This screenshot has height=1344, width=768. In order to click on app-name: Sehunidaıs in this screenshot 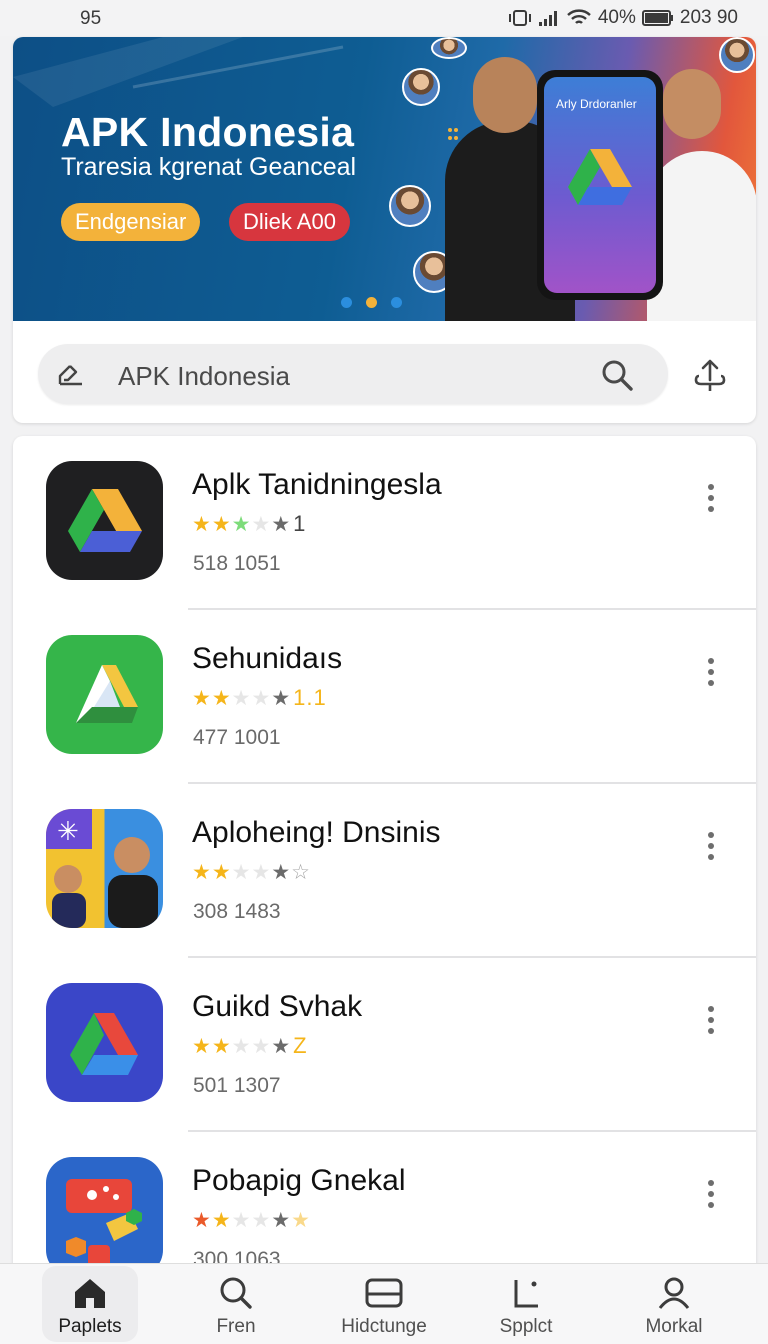, I will do `click(267, 659)`.